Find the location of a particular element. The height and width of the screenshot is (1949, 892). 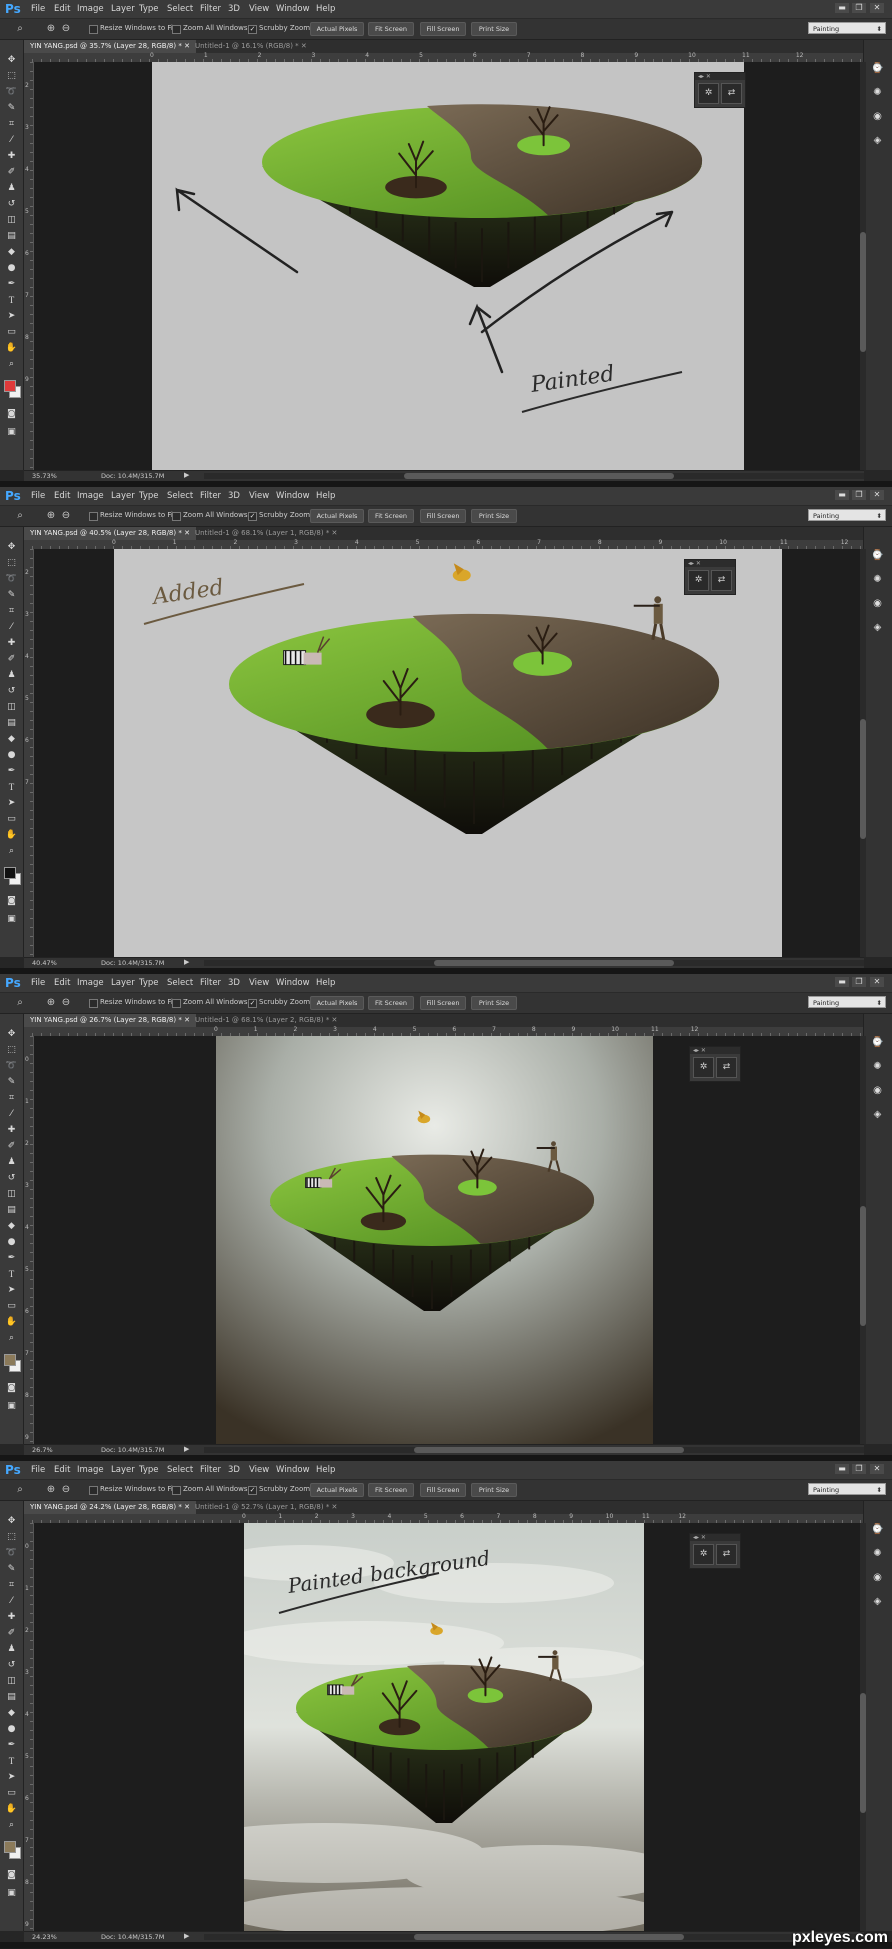

menu-3d: 3D is located at coordinates (234, 1470).